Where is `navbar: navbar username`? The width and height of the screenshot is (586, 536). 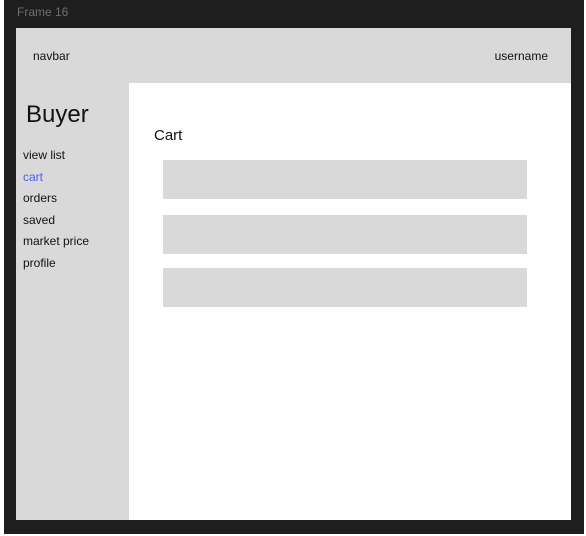 navbar: navbar username is located at coordinates (293, 55).